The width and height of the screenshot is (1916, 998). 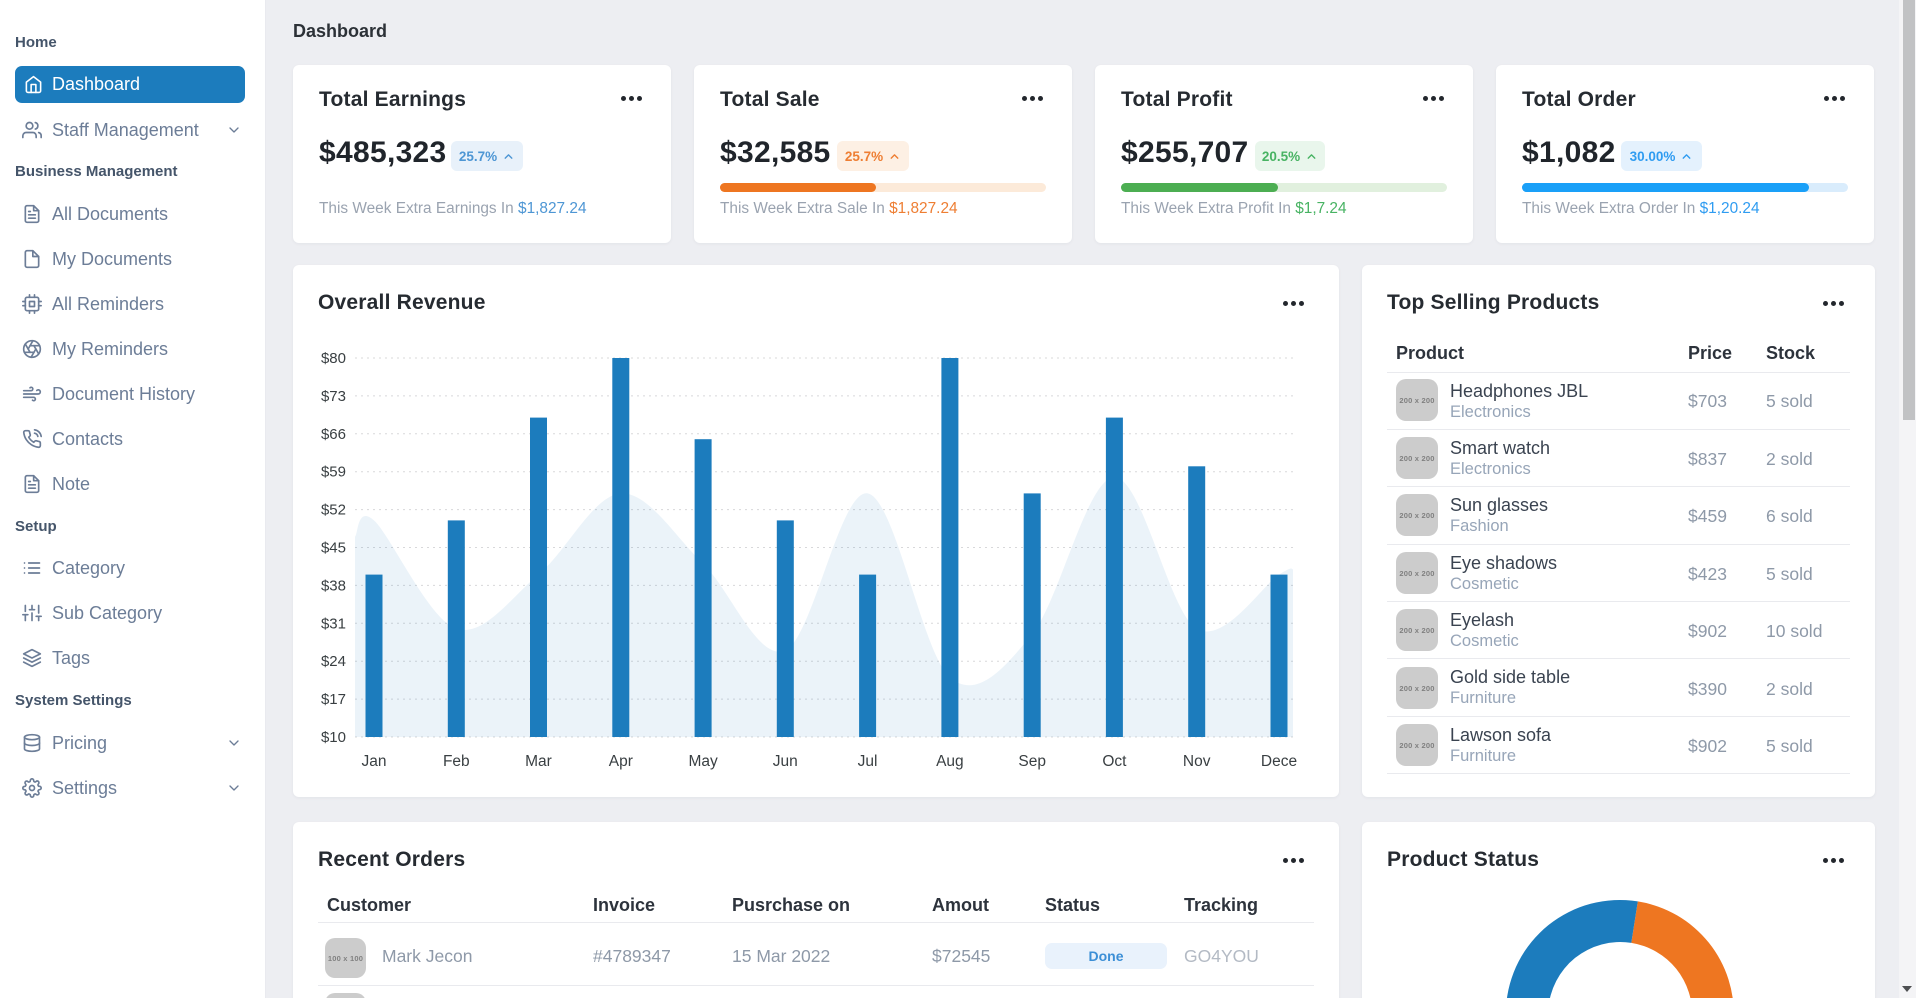 I want to click on svg-text: Feb, so click(x=456, y=761).